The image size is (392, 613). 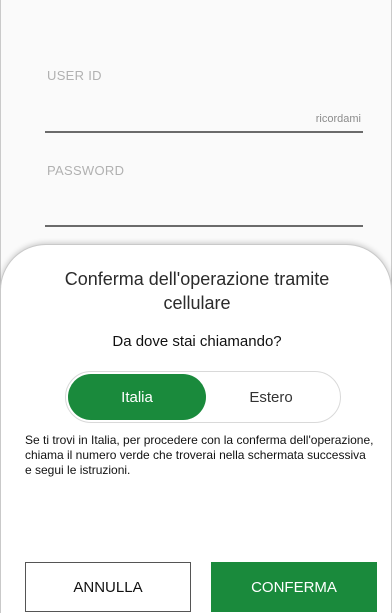 I want to click on country-selector: Italia Estero, so click(x=203, y=397).